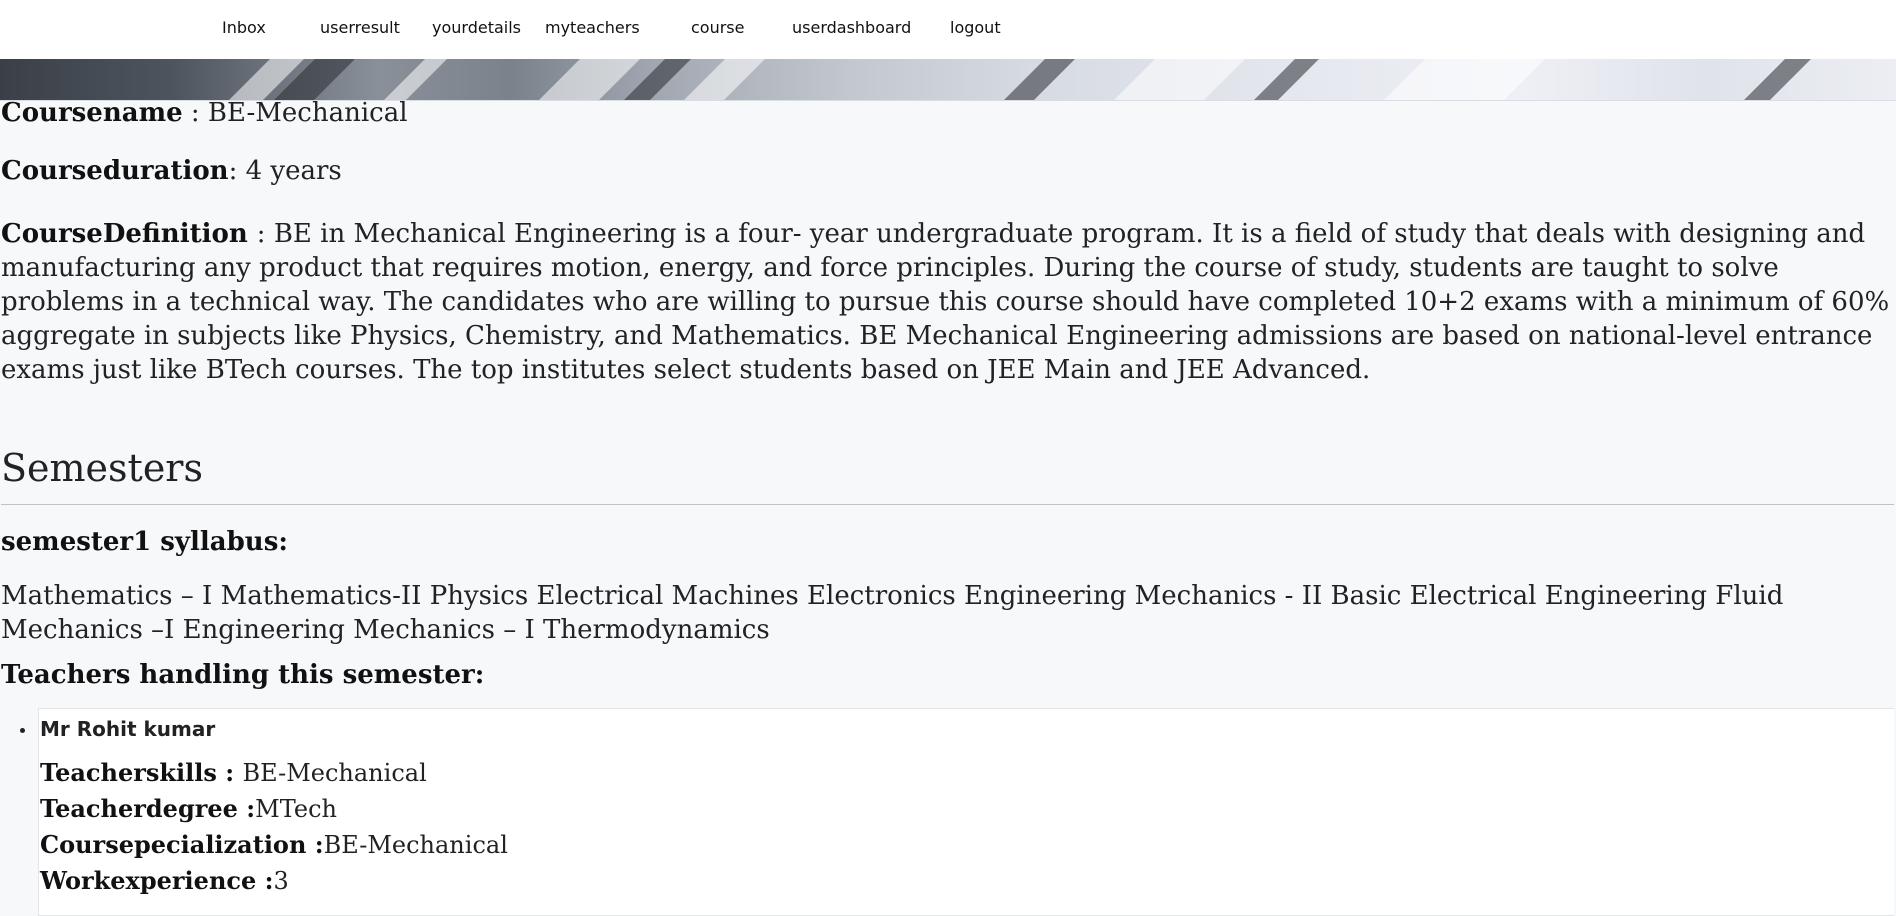 The image size is (1896, 916). What do you see at coordinates (307, 113) in the screenshot?
I see `course-name-value: BE-Mechanical` at bounding box center [307, 113].